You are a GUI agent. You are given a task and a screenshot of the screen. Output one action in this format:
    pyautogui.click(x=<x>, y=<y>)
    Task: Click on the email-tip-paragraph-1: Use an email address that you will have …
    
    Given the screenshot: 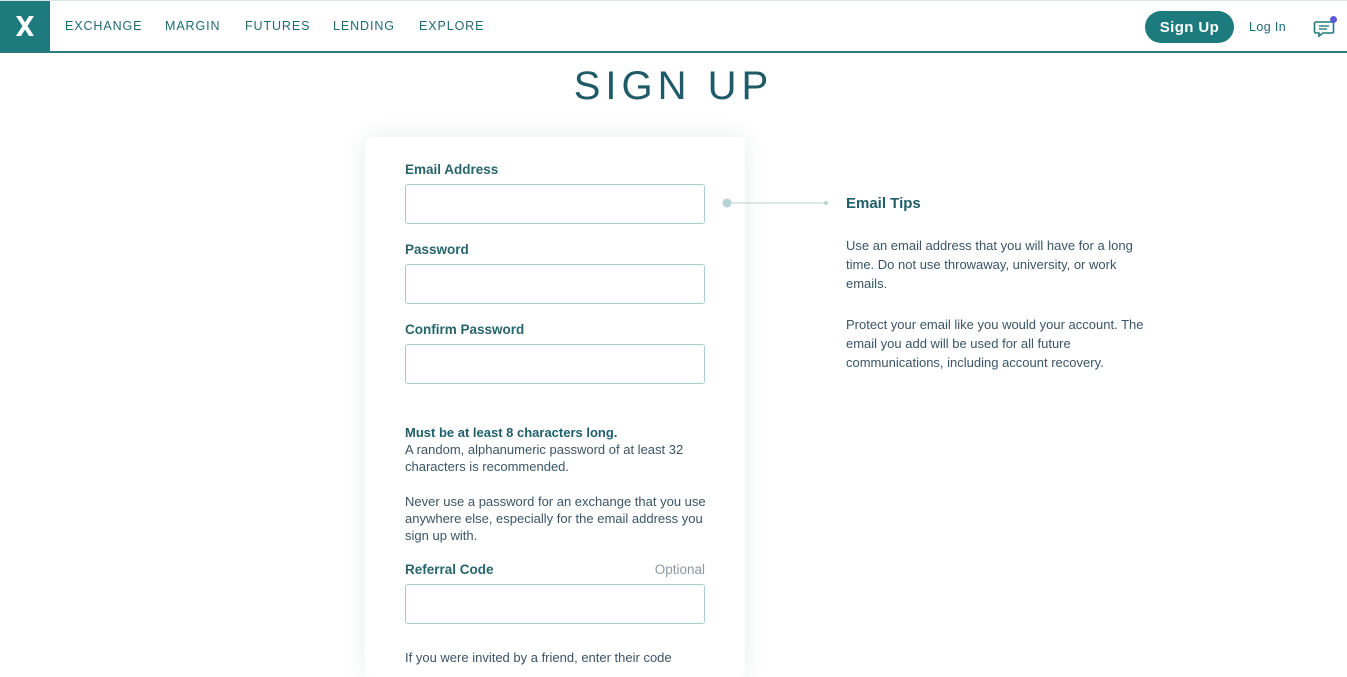 What is the action you would take?
    pyautogui.click(x=989, y=264)
    